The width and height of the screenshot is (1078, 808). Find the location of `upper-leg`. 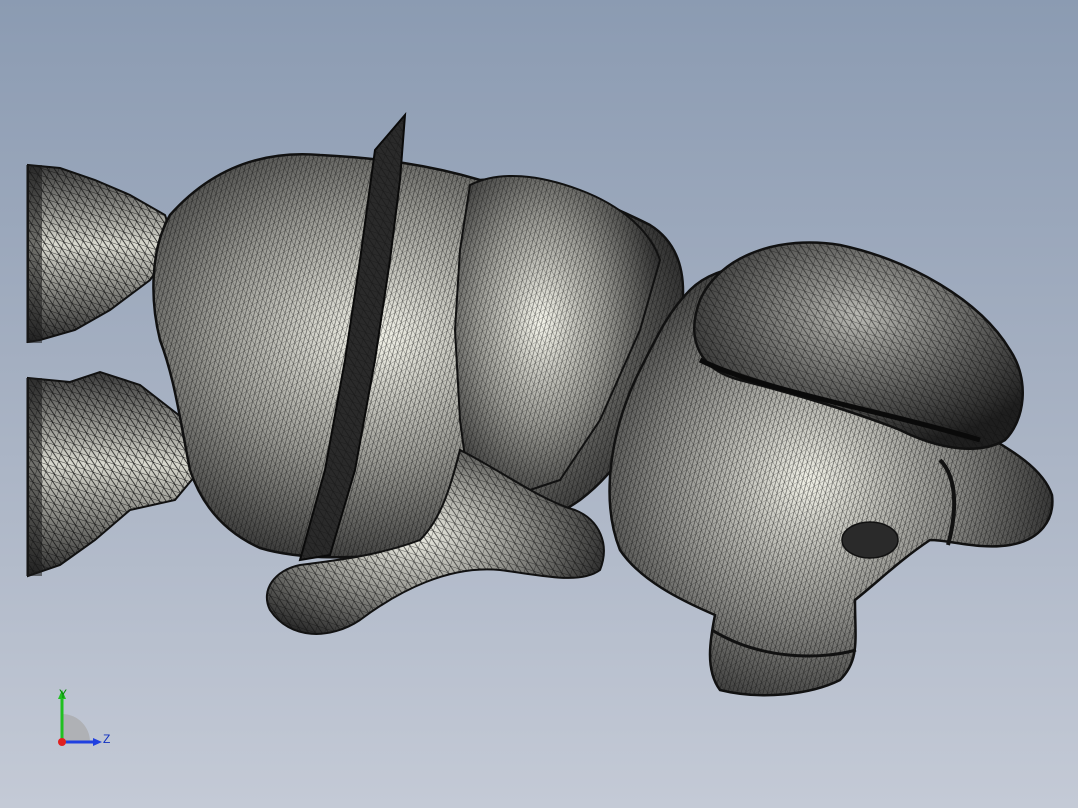

upper-leg is located at coordinates (101, 253).